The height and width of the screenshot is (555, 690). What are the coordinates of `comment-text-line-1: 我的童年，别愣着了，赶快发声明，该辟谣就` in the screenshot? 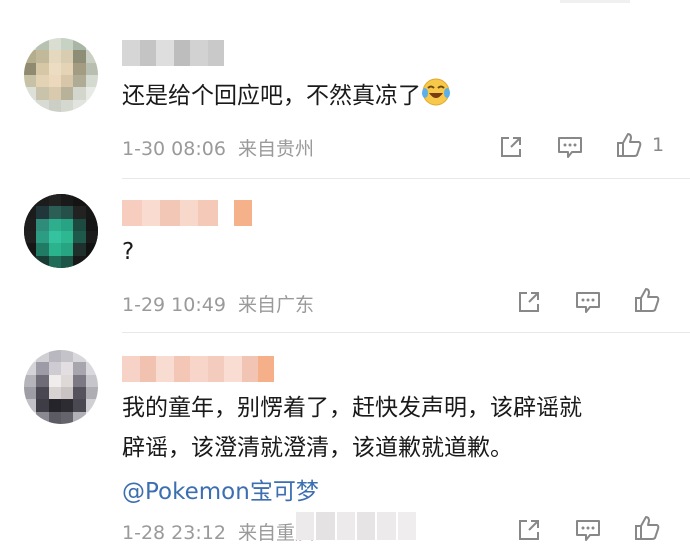 It's located at (352, 408).